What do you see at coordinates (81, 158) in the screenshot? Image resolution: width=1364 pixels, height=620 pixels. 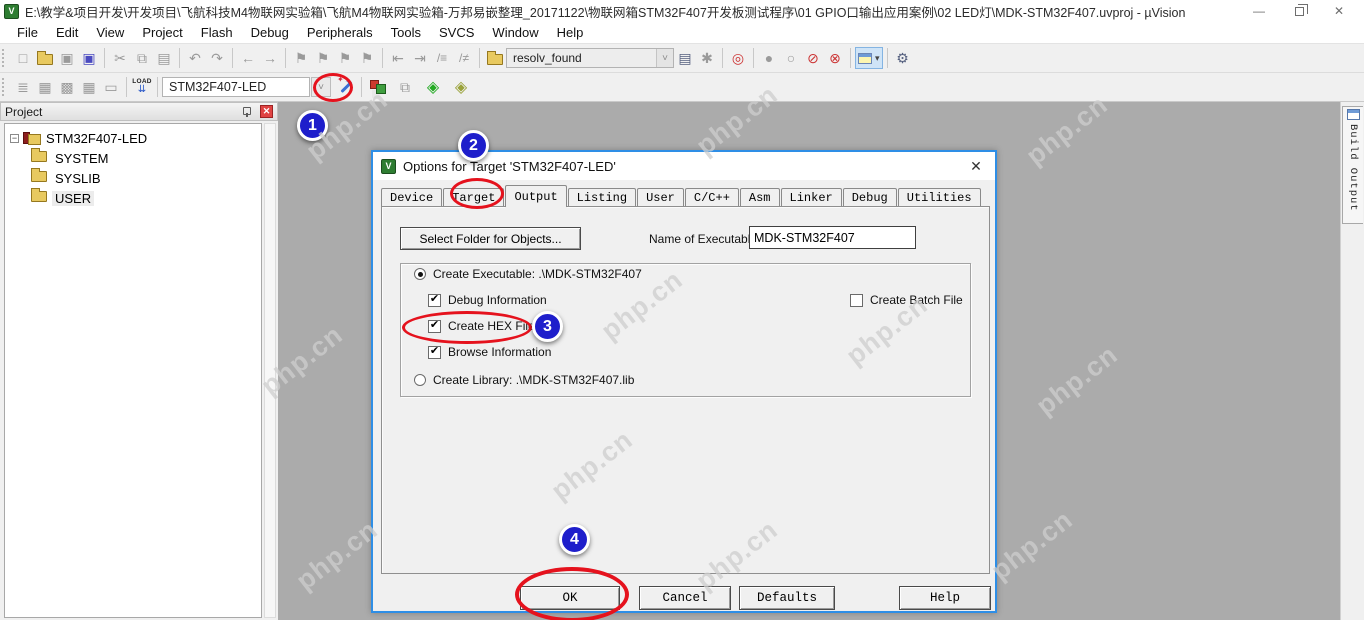 I see `tree-folder-label: SYSTEM` at bounding box center [81, 158].